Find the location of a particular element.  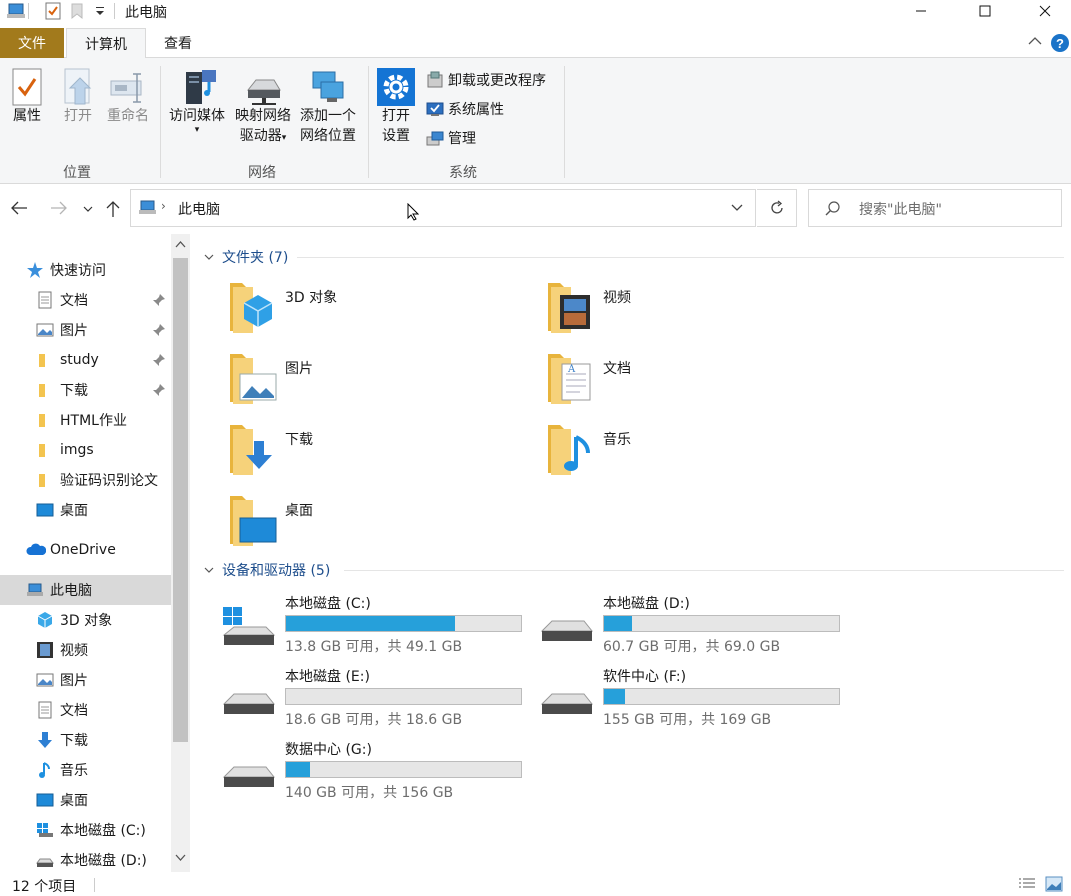

folder-music: 音乐 is located at coordinates (696, 458).